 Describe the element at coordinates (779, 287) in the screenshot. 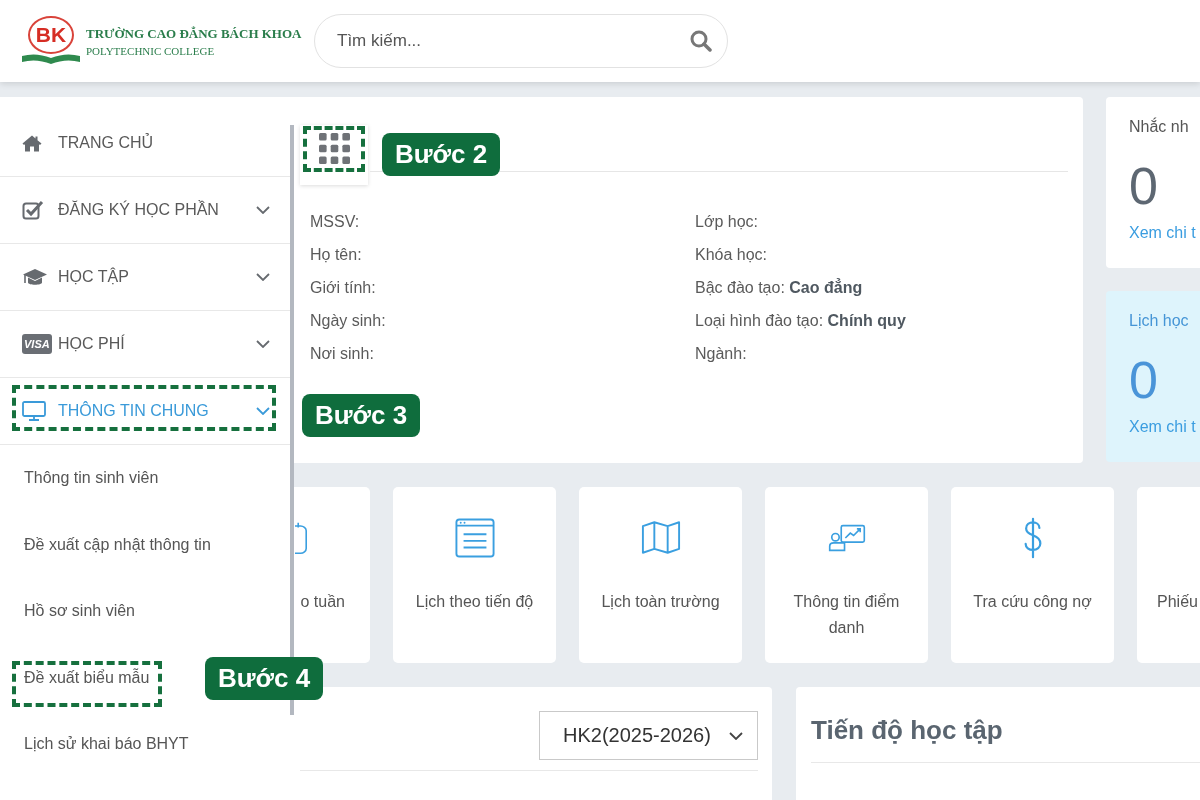

I see `info-label: Bậc đào tạo: Cao đẳng` at that location.